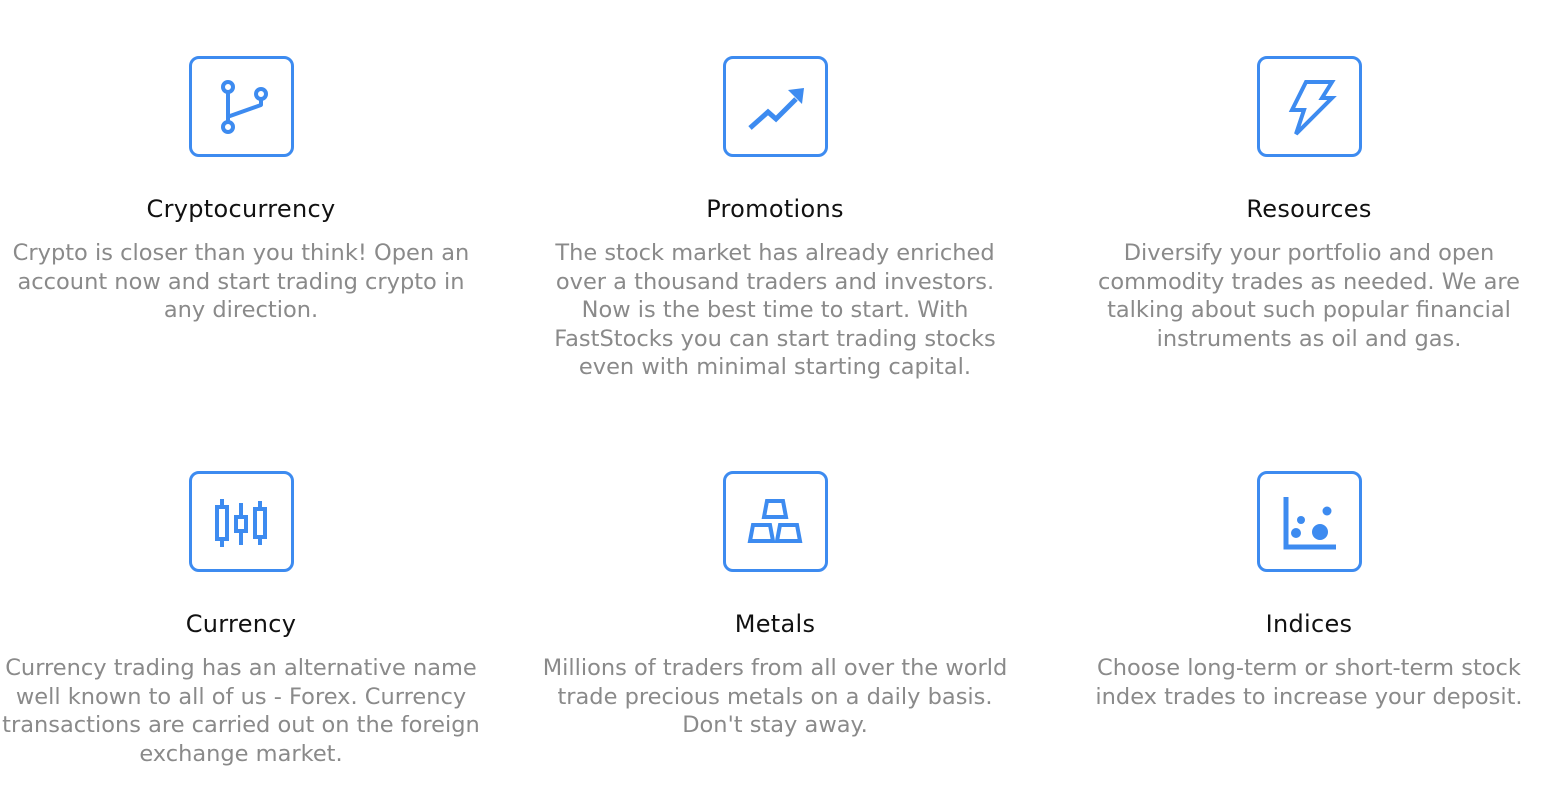 The width and height of the screenshot is (1563, 789). I want to click on feature-title: Metals, so click(775, 624).